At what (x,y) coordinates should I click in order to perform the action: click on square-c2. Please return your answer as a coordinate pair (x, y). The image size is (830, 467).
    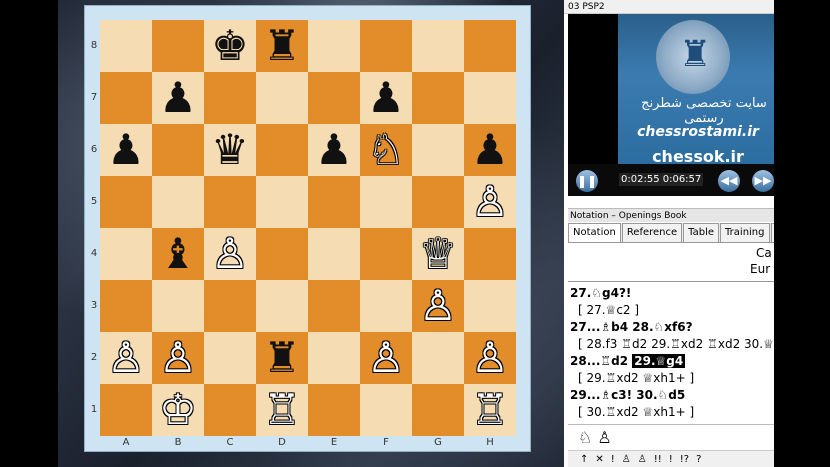
    Looking at the image, I should click on (230, 358).